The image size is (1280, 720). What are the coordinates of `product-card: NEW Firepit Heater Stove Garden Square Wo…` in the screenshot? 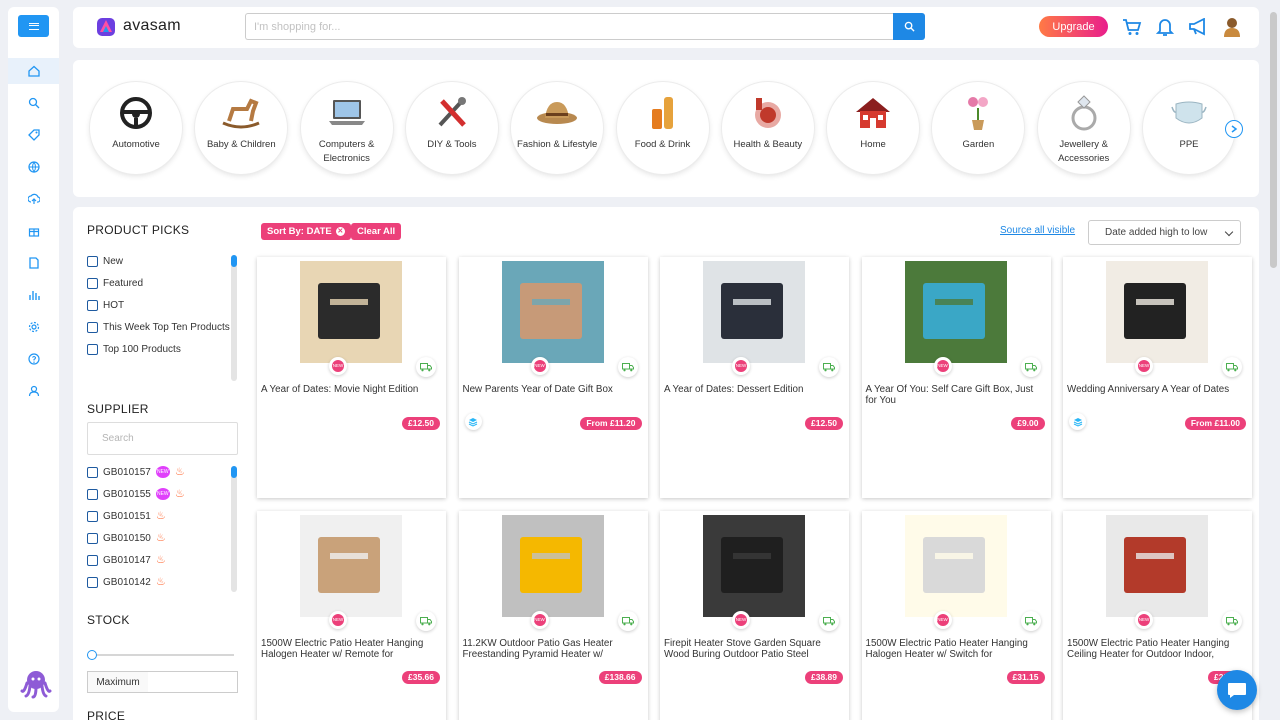 It's located at (754, 615).